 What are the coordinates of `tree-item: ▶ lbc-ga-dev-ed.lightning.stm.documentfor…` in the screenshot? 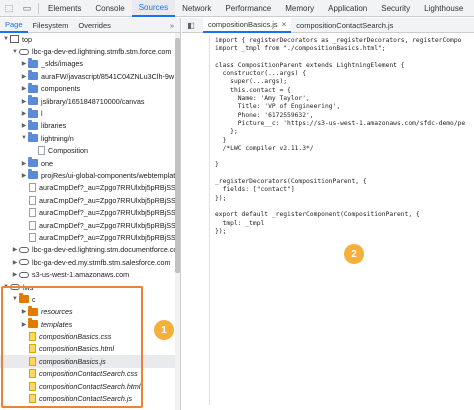 It's located at (90, 250).